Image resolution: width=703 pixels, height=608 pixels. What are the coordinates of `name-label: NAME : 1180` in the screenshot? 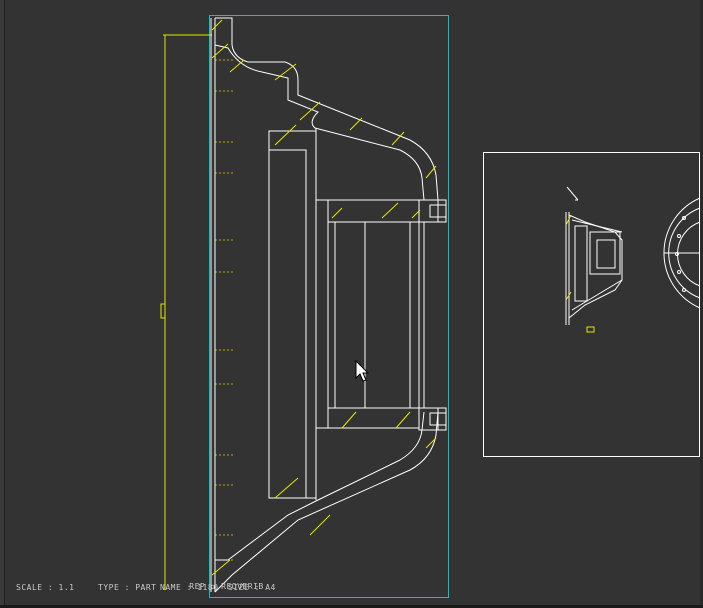 It's located at (189, 587).